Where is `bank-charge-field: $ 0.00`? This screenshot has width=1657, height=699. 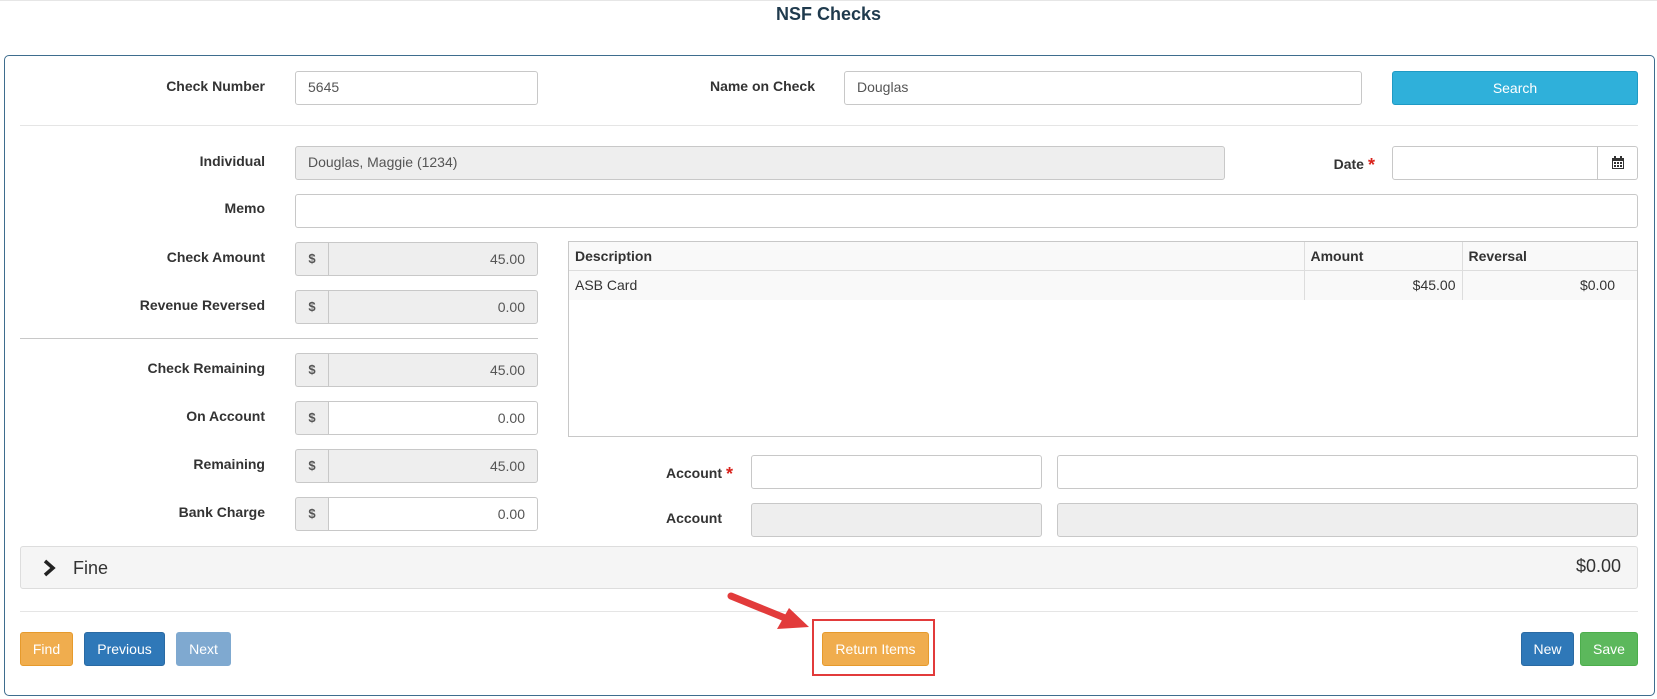
bank-charge-field: $ 0.00 is located at coordinates (416, 514).